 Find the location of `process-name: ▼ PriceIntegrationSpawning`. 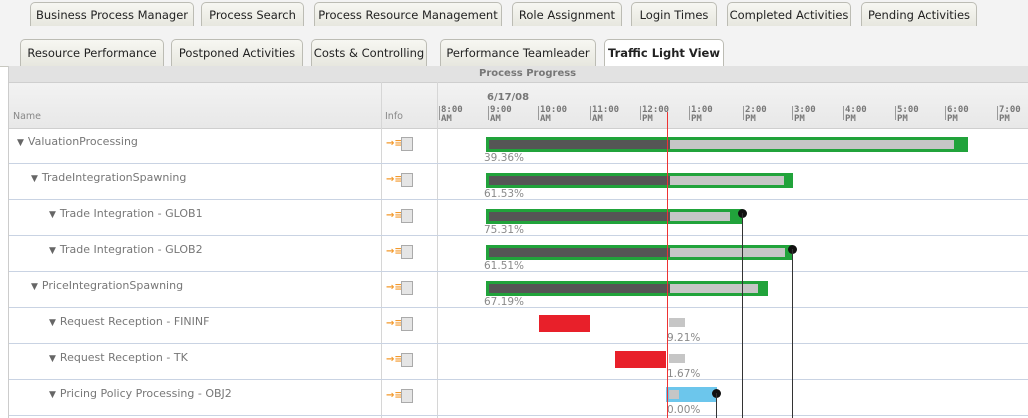

process-name: ▼ PriceIntegrationSpawning is located at coordinates (107, 285).